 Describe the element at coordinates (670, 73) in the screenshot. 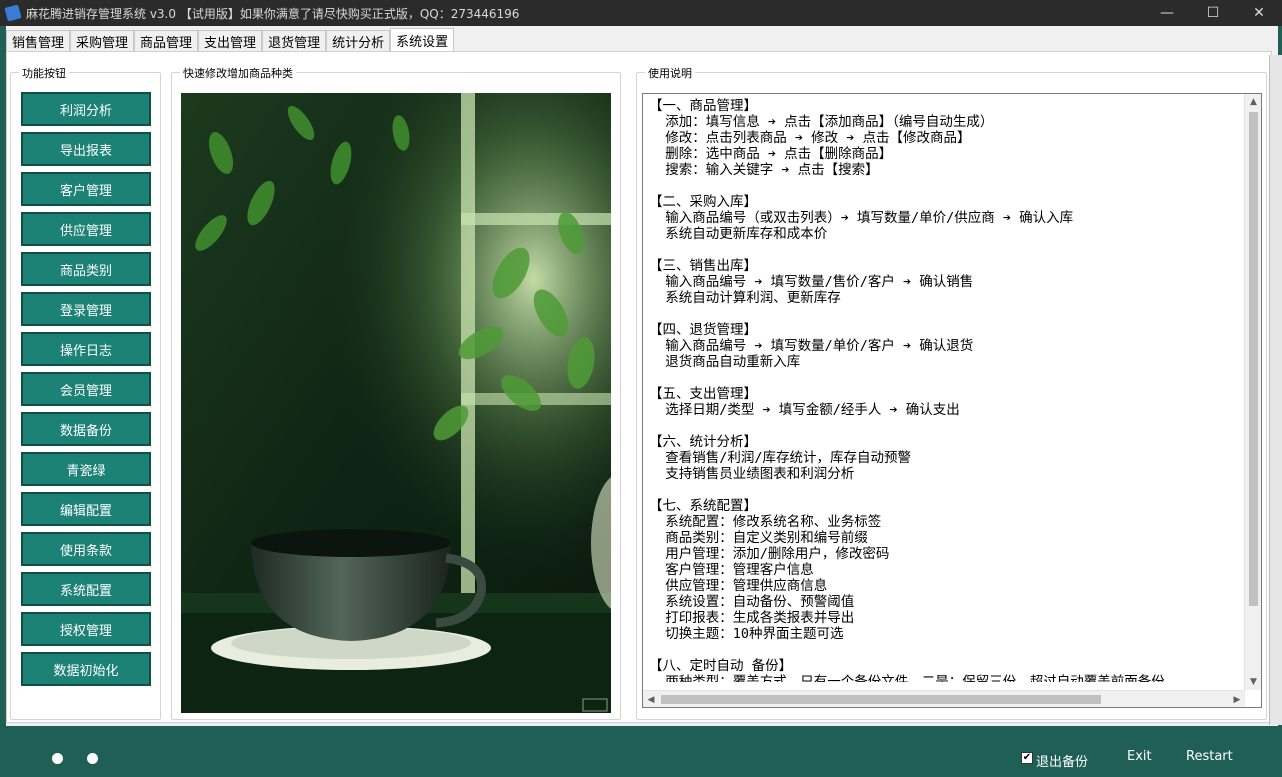

I see `group-label: 使用说明` at that location.